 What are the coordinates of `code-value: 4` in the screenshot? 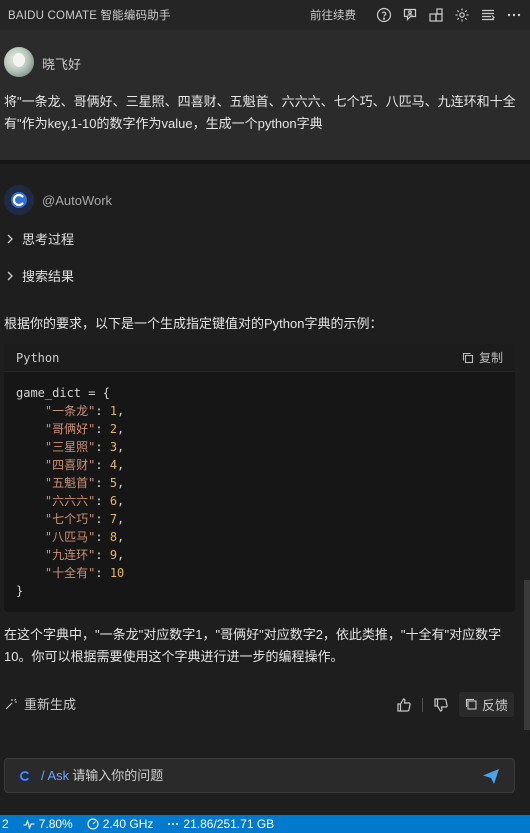 It's located at (113, 465).